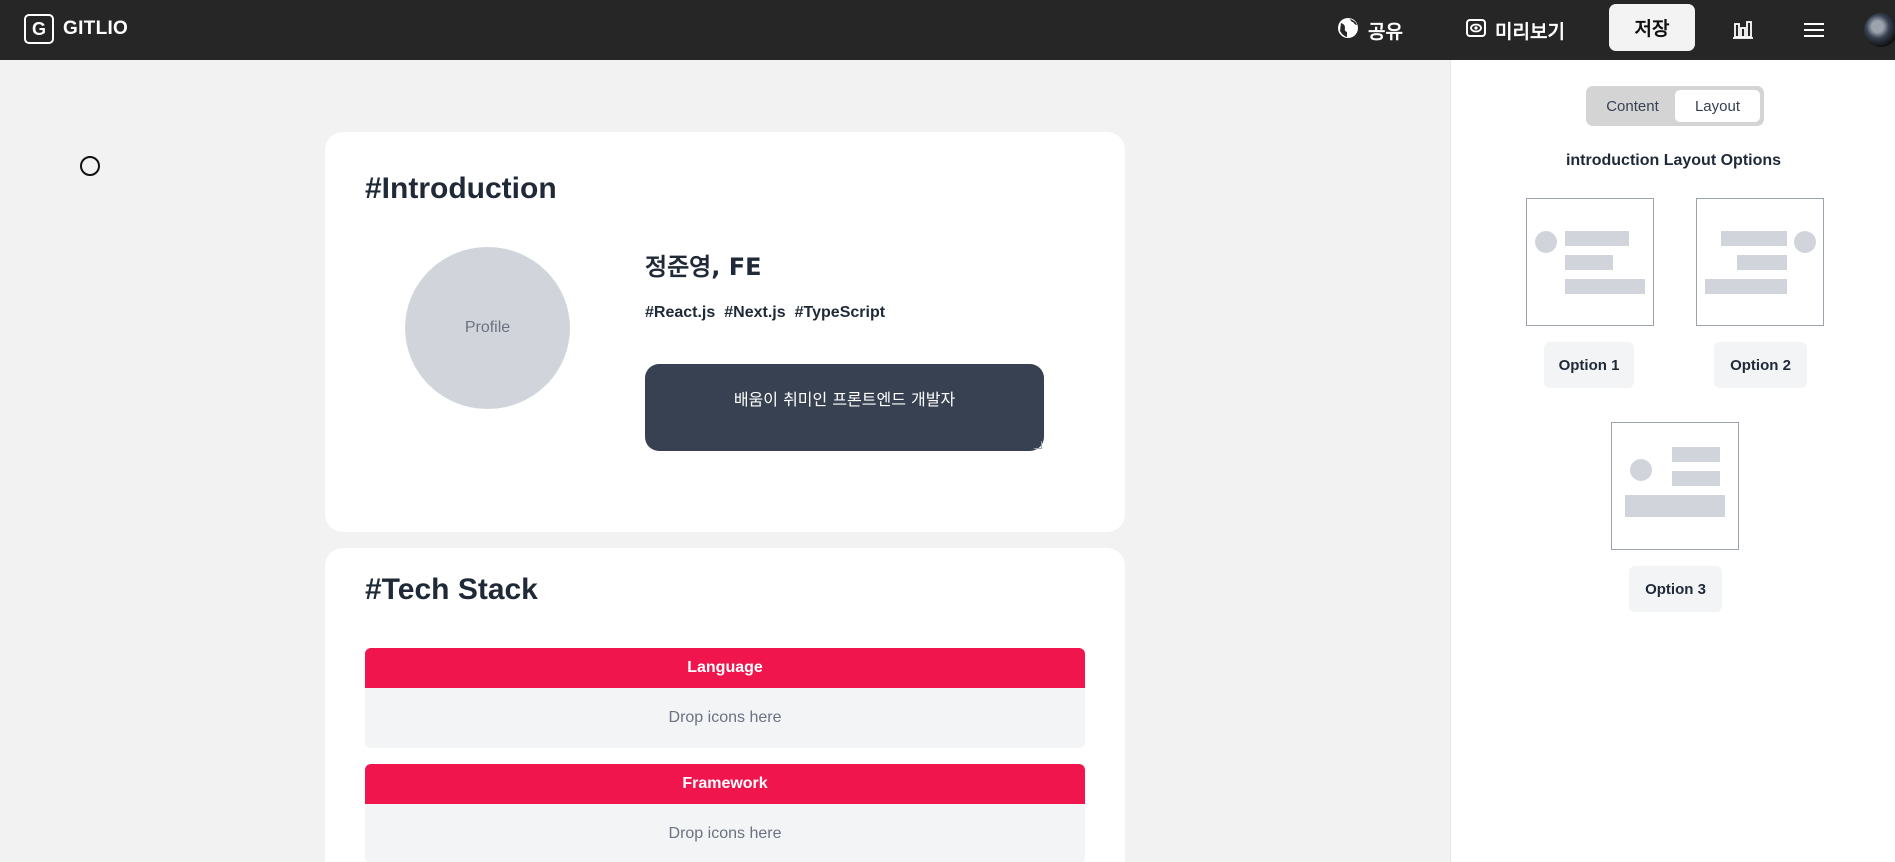 The width and height of the screenshot is (1895, 862). I want to click on panel-title: introduction Layout Options, so click(1673, 160).